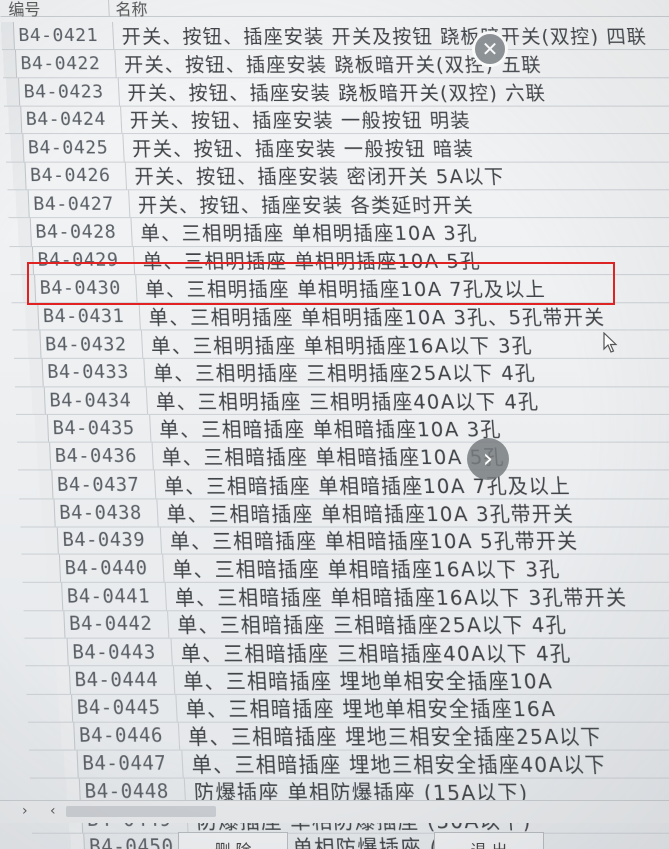 This screenshot has width=669, height=849. What do you see at coordinates (364, 680) in the screenshot?
I see `cell-name: 单、三相暗插座 埋地单相安全插座10A` at bounding box center [364, 680].